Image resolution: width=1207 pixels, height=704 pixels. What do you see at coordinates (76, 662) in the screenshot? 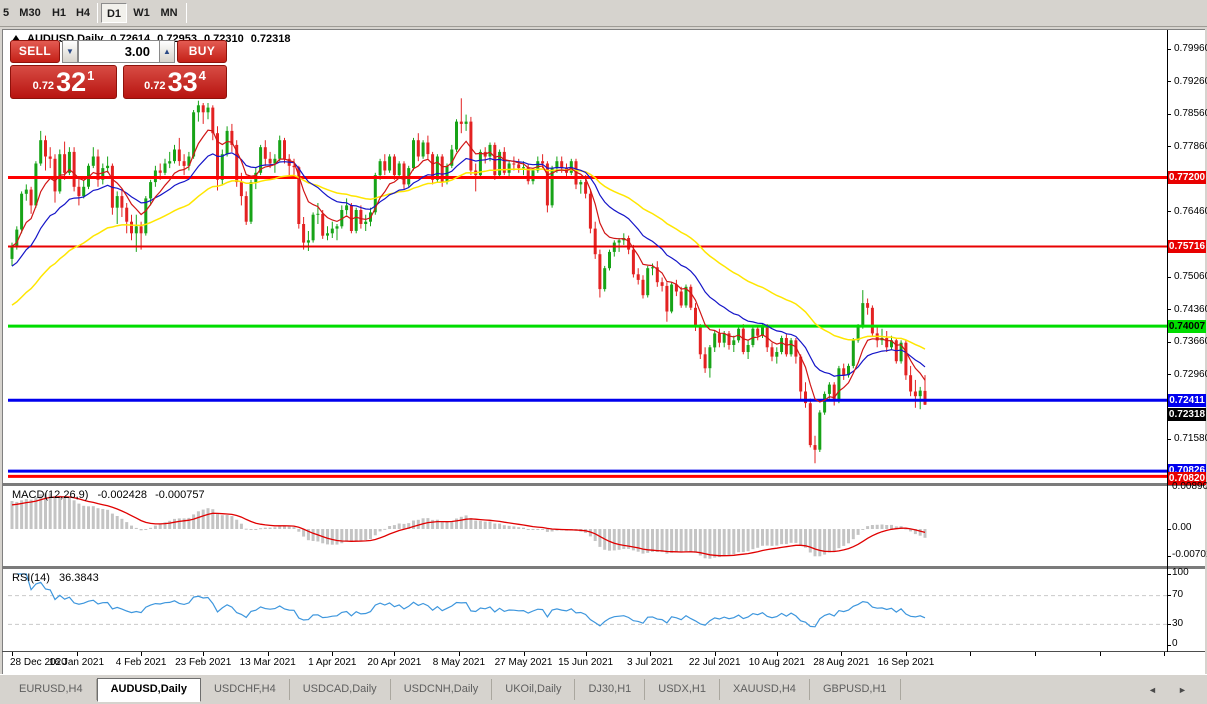
I see `date-tick-label: 16 Jan 2021` at bounding box center [76, 662].